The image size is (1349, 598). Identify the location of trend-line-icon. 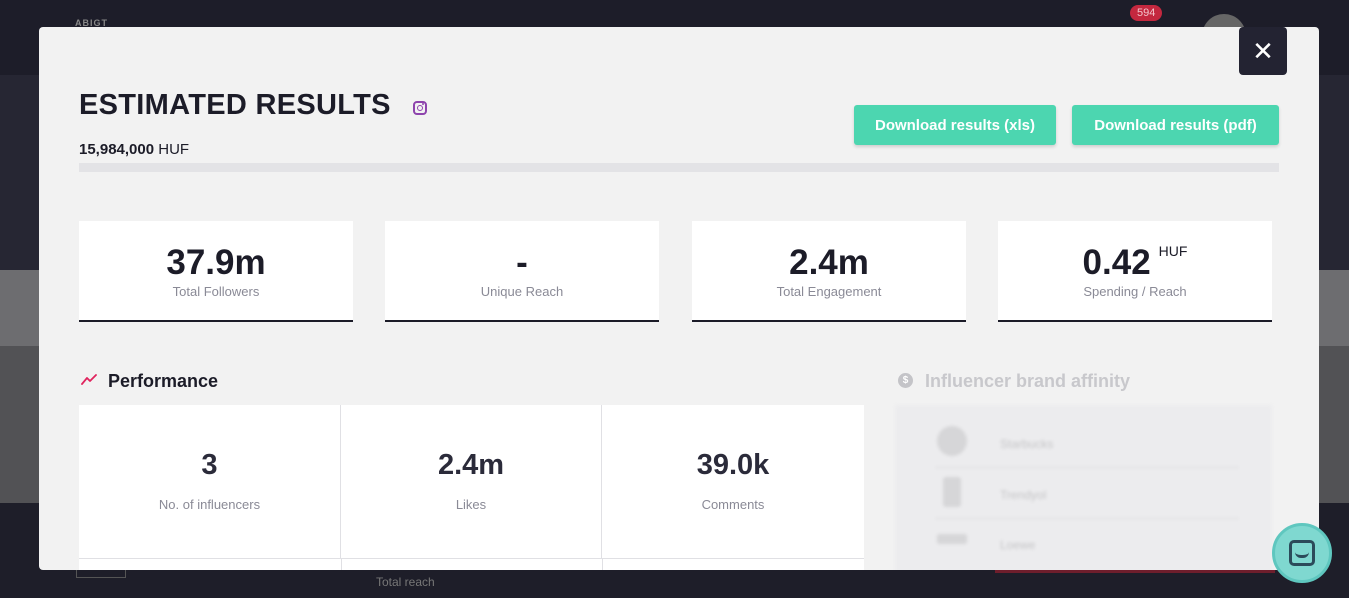
(89, 379).